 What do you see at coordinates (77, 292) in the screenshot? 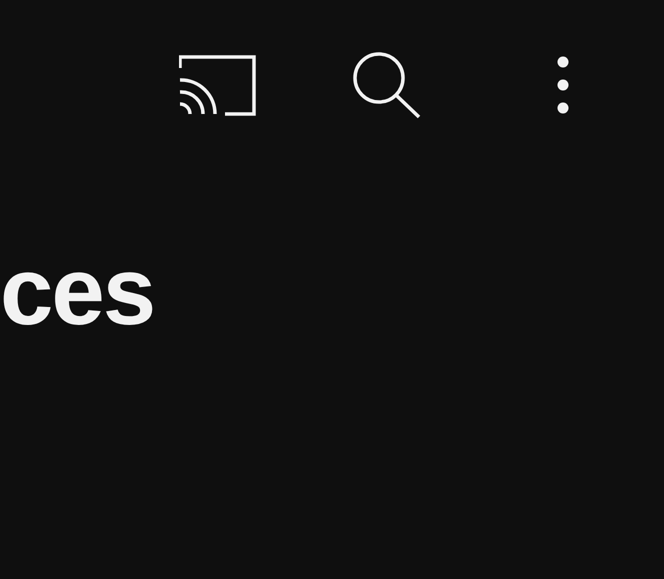
I see `page-title: ces` at bounding box center [77, 292].